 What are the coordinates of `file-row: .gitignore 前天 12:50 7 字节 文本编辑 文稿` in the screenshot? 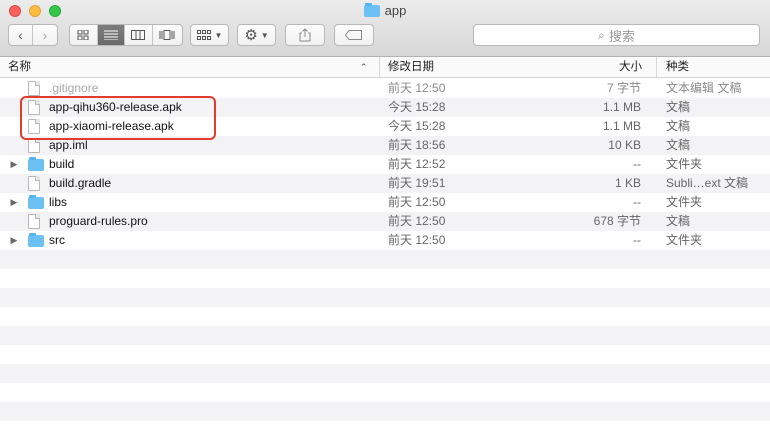 It's located at (385, 88).